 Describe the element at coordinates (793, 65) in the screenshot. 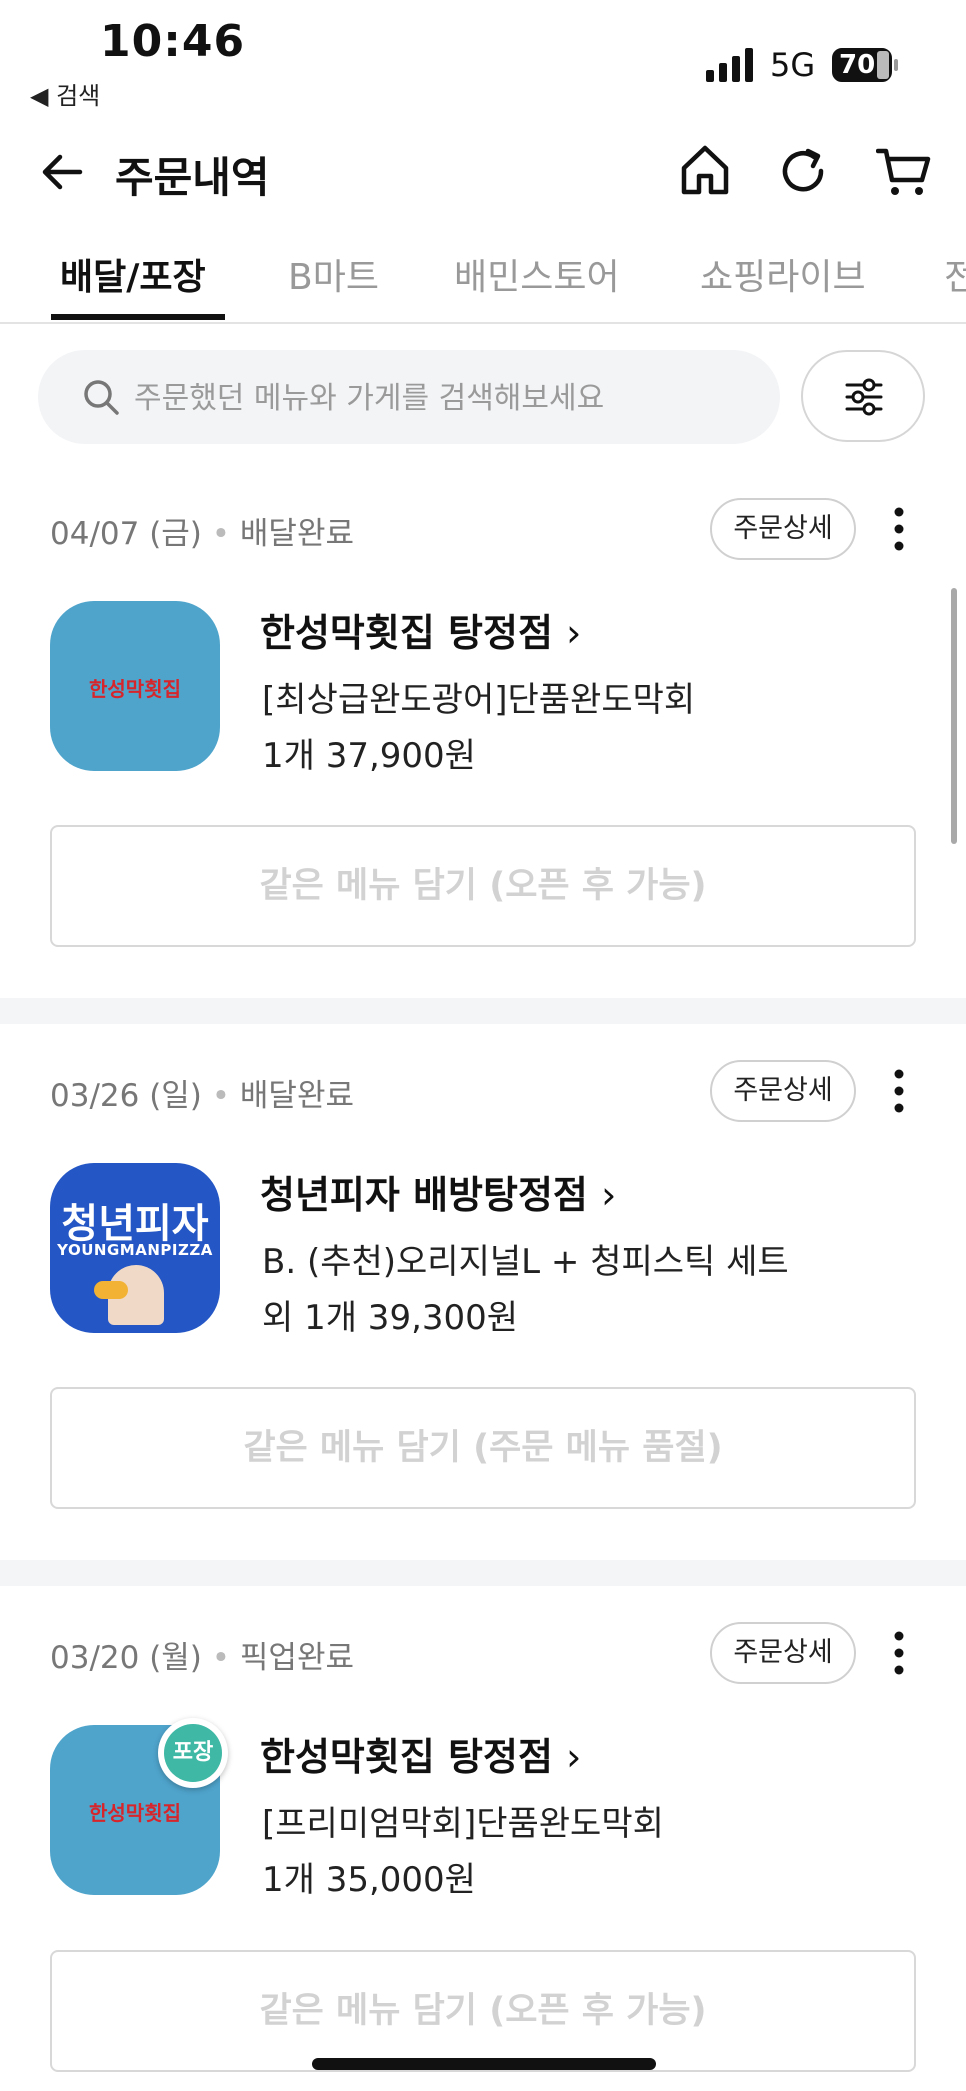

I see `network-type: 5G` at that location.